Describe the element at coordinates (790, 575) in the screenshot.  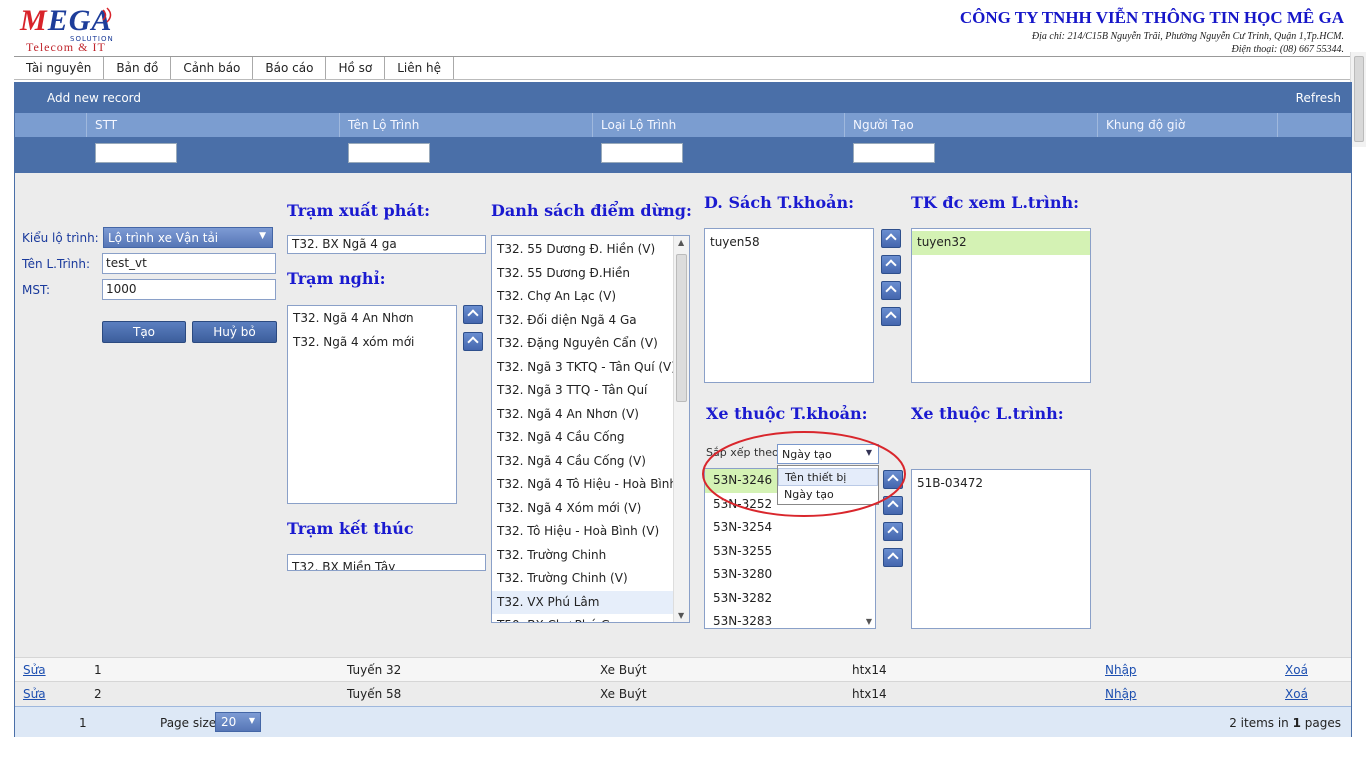
I see `list-item: 53N-3280` at that location.